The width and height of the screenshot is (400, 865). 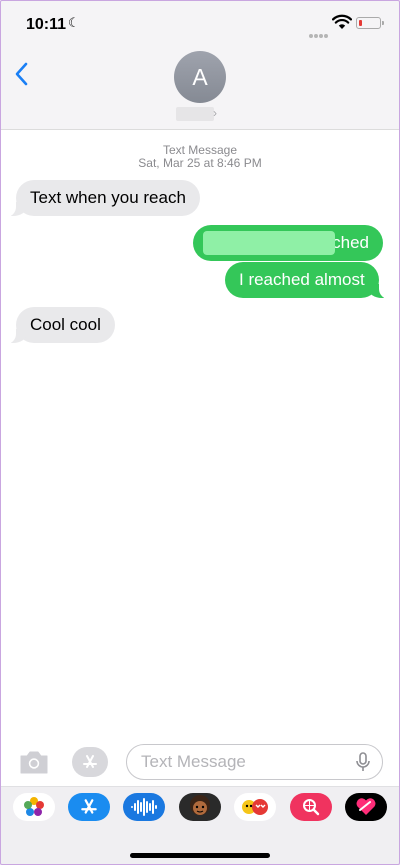 What do you see at coordinates (34, 807) in the screenshot?
I see `photos-icon` at bounding box center [34, 807].